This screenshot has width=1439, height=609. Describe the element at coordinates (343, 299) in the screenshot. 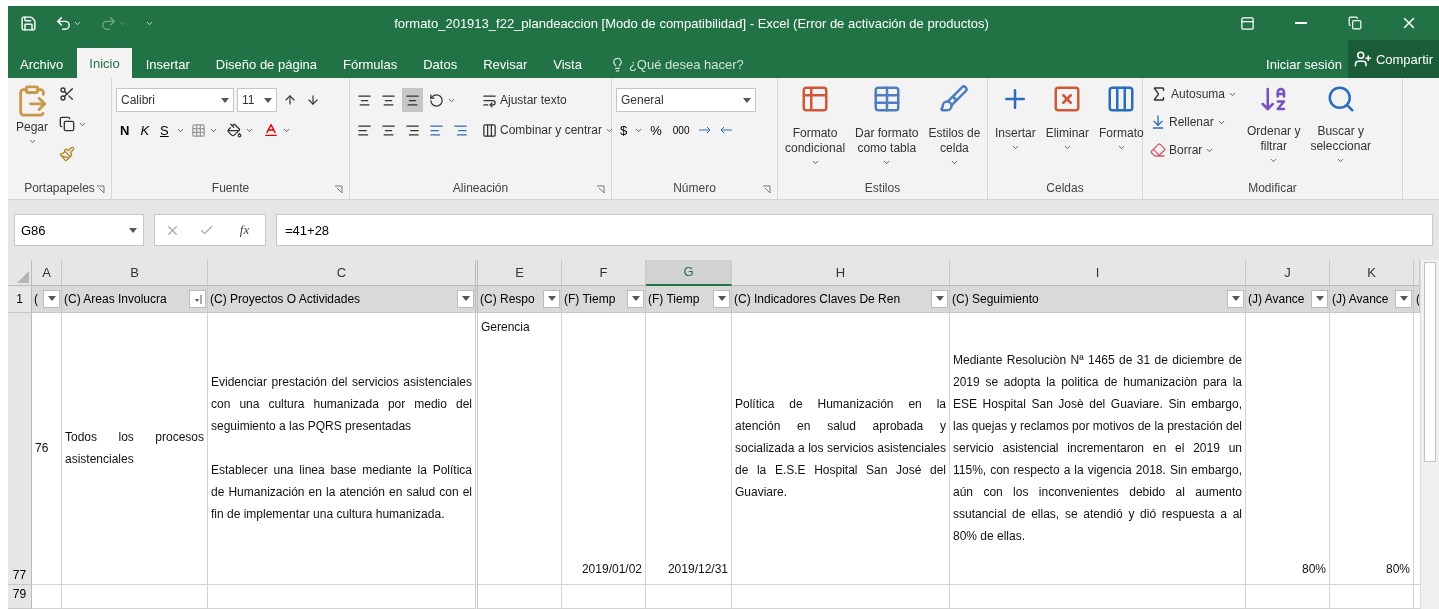

I see `header-cell: (C) Proyectos O Actividades` at that location.